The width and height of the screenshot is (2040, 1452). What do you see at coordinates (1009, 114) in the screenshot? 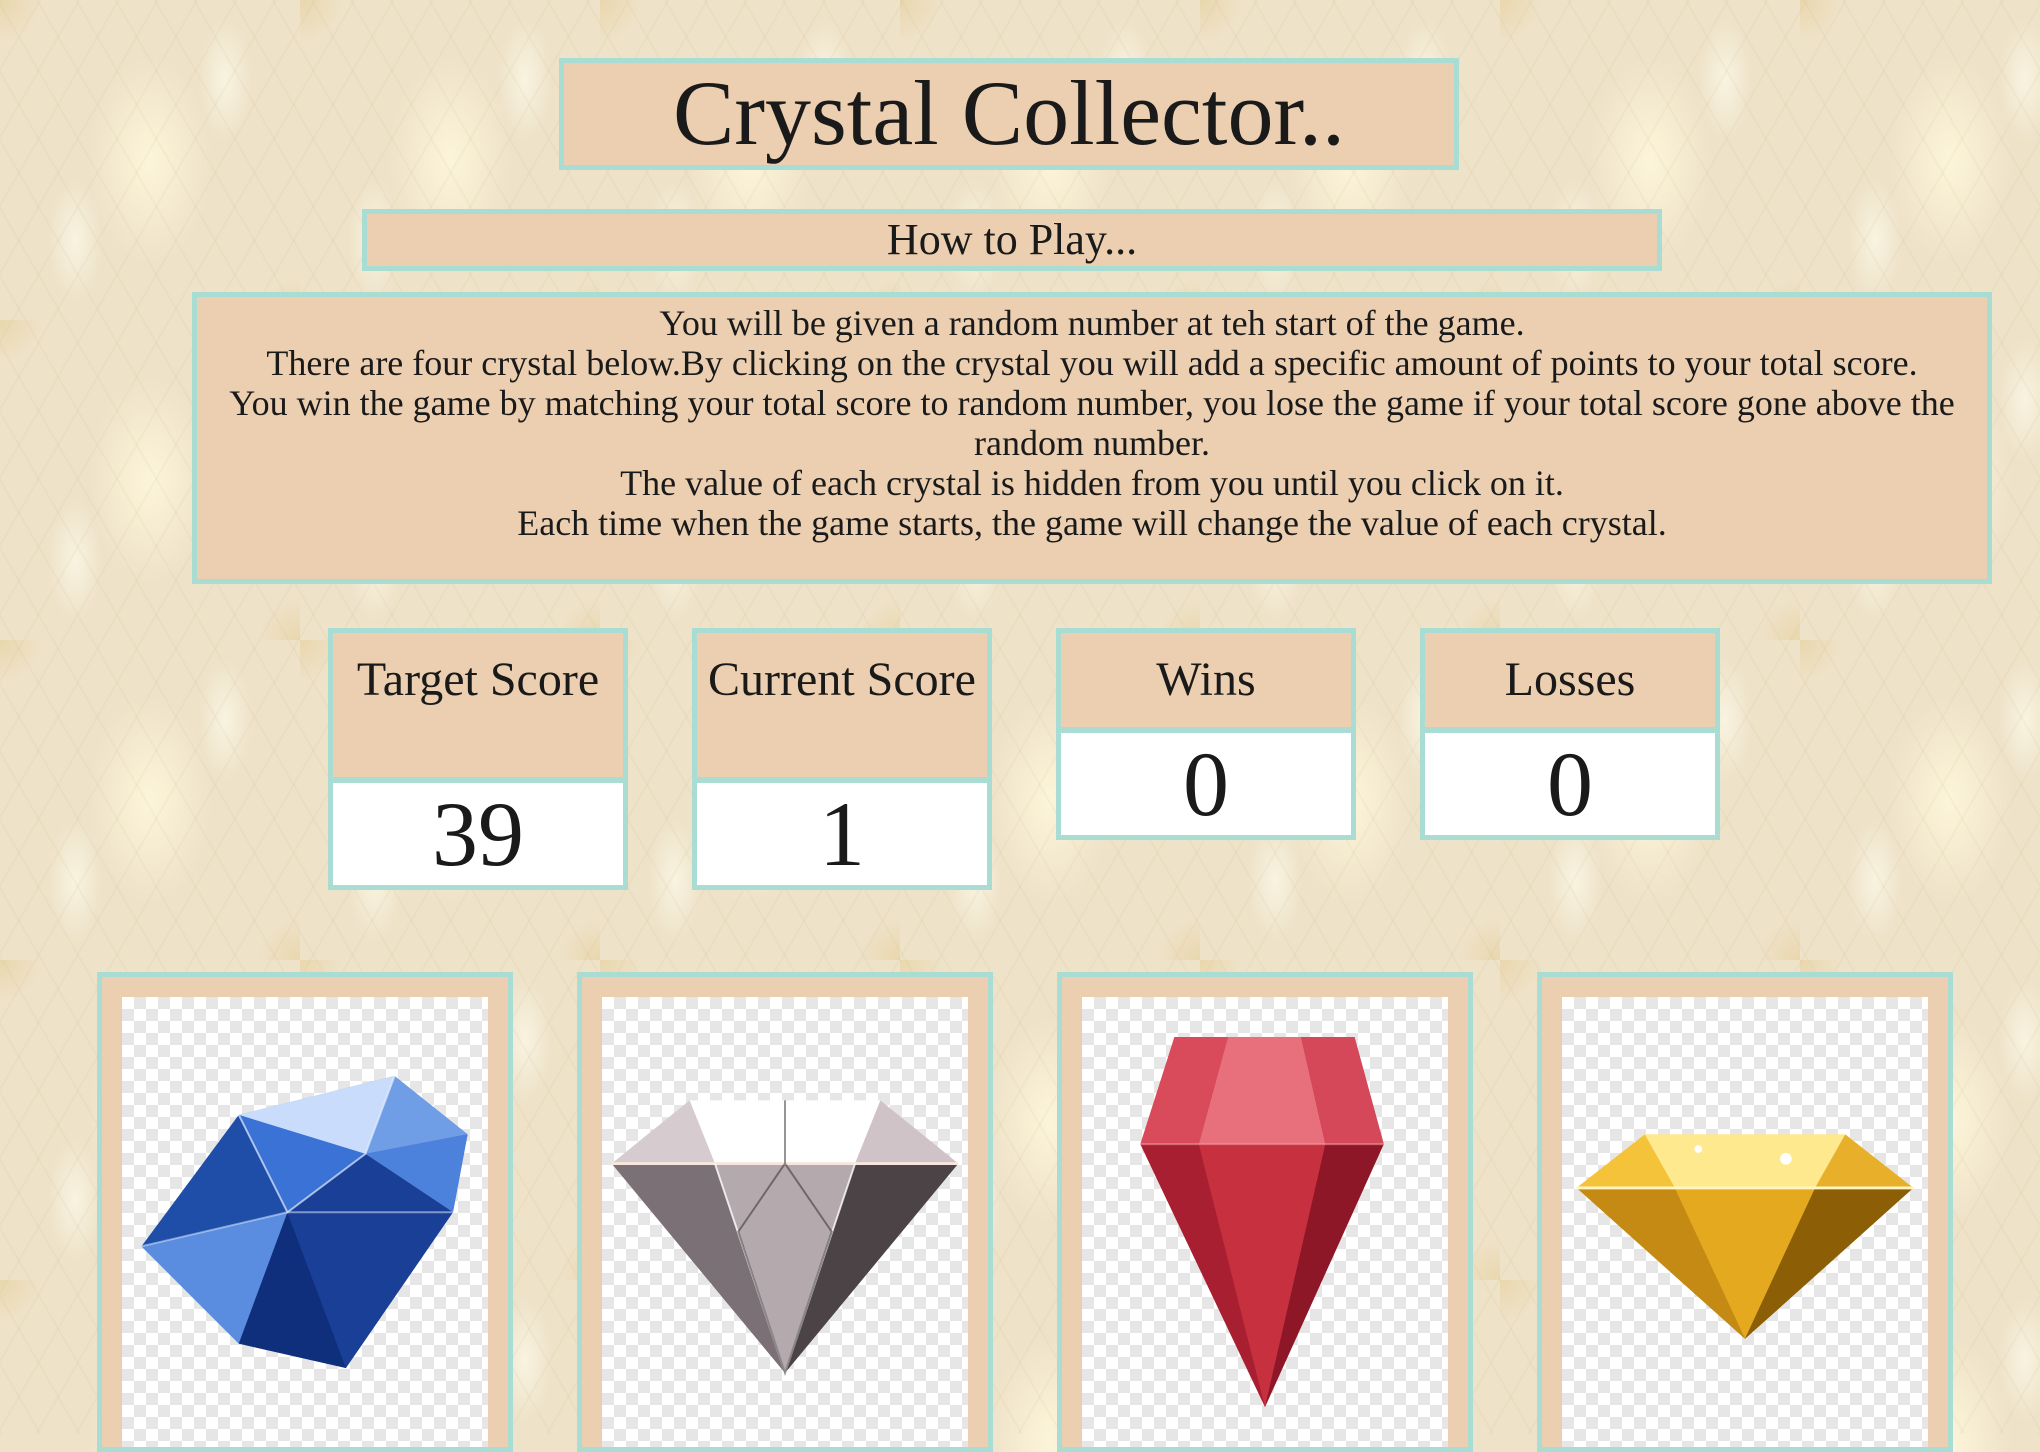
I see `page-title: Crystal Collector..` at bounding box center [1009, 114].